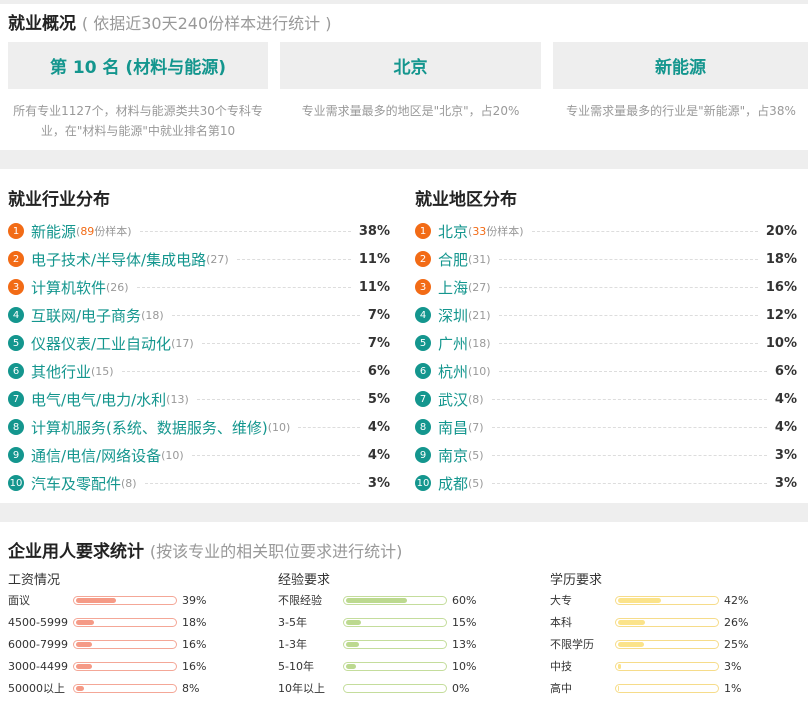 The height and width of the screenshot is (707, 808). I want to click on top-divider, so click(404, 2).